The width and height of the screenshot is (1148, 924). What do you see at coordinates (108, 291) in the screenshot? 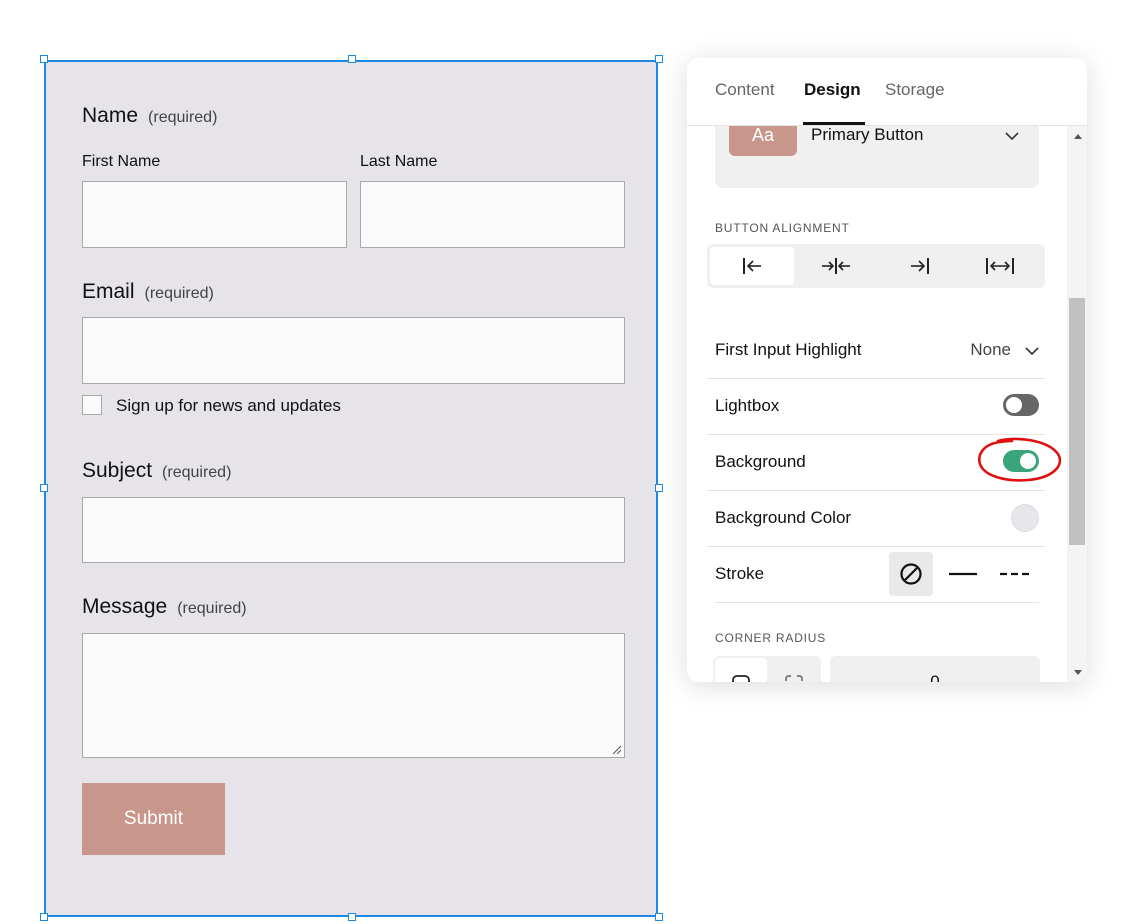
I see `email-label-text: Email` at bounding box center [108, 291].